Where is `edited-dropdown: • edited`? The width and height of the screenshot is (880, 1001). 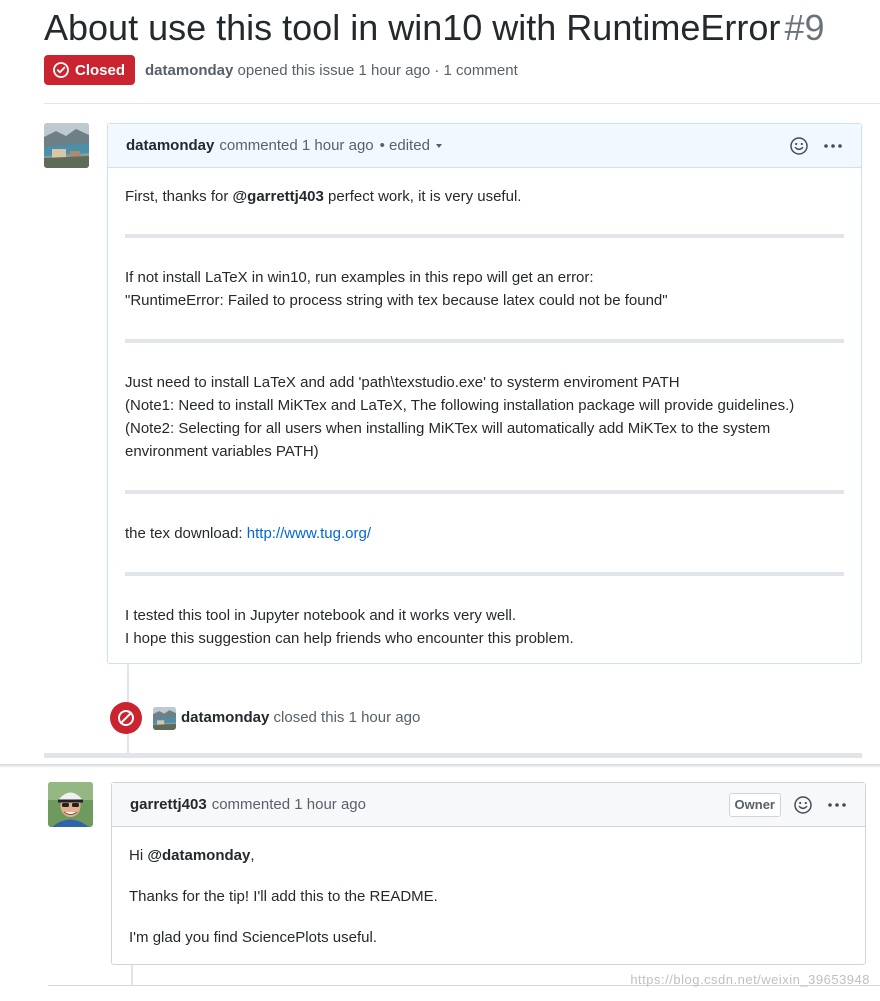 edited-dropdown: • edited is located at coordinates (411, 145).